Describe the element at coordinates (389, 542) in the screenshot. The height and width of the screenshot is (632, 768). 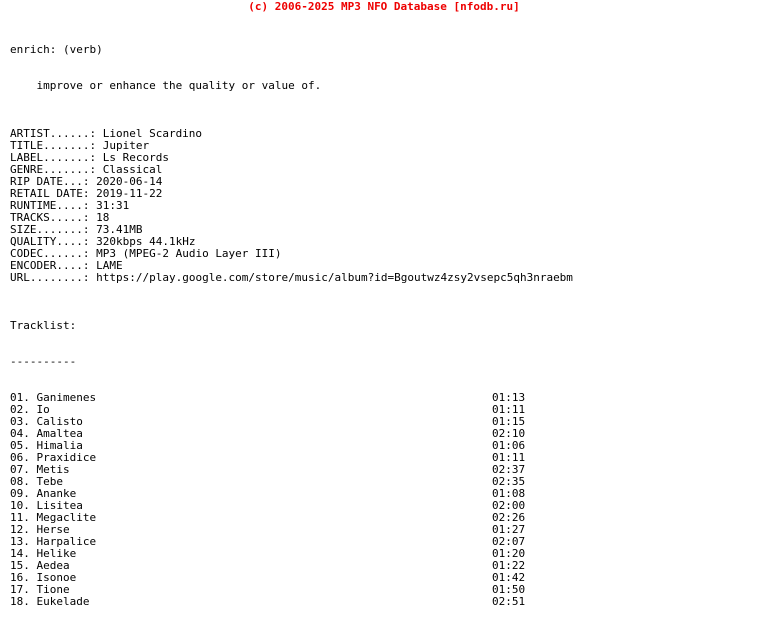
I see `track-row: 13. Harpalice 02:07` at that location.